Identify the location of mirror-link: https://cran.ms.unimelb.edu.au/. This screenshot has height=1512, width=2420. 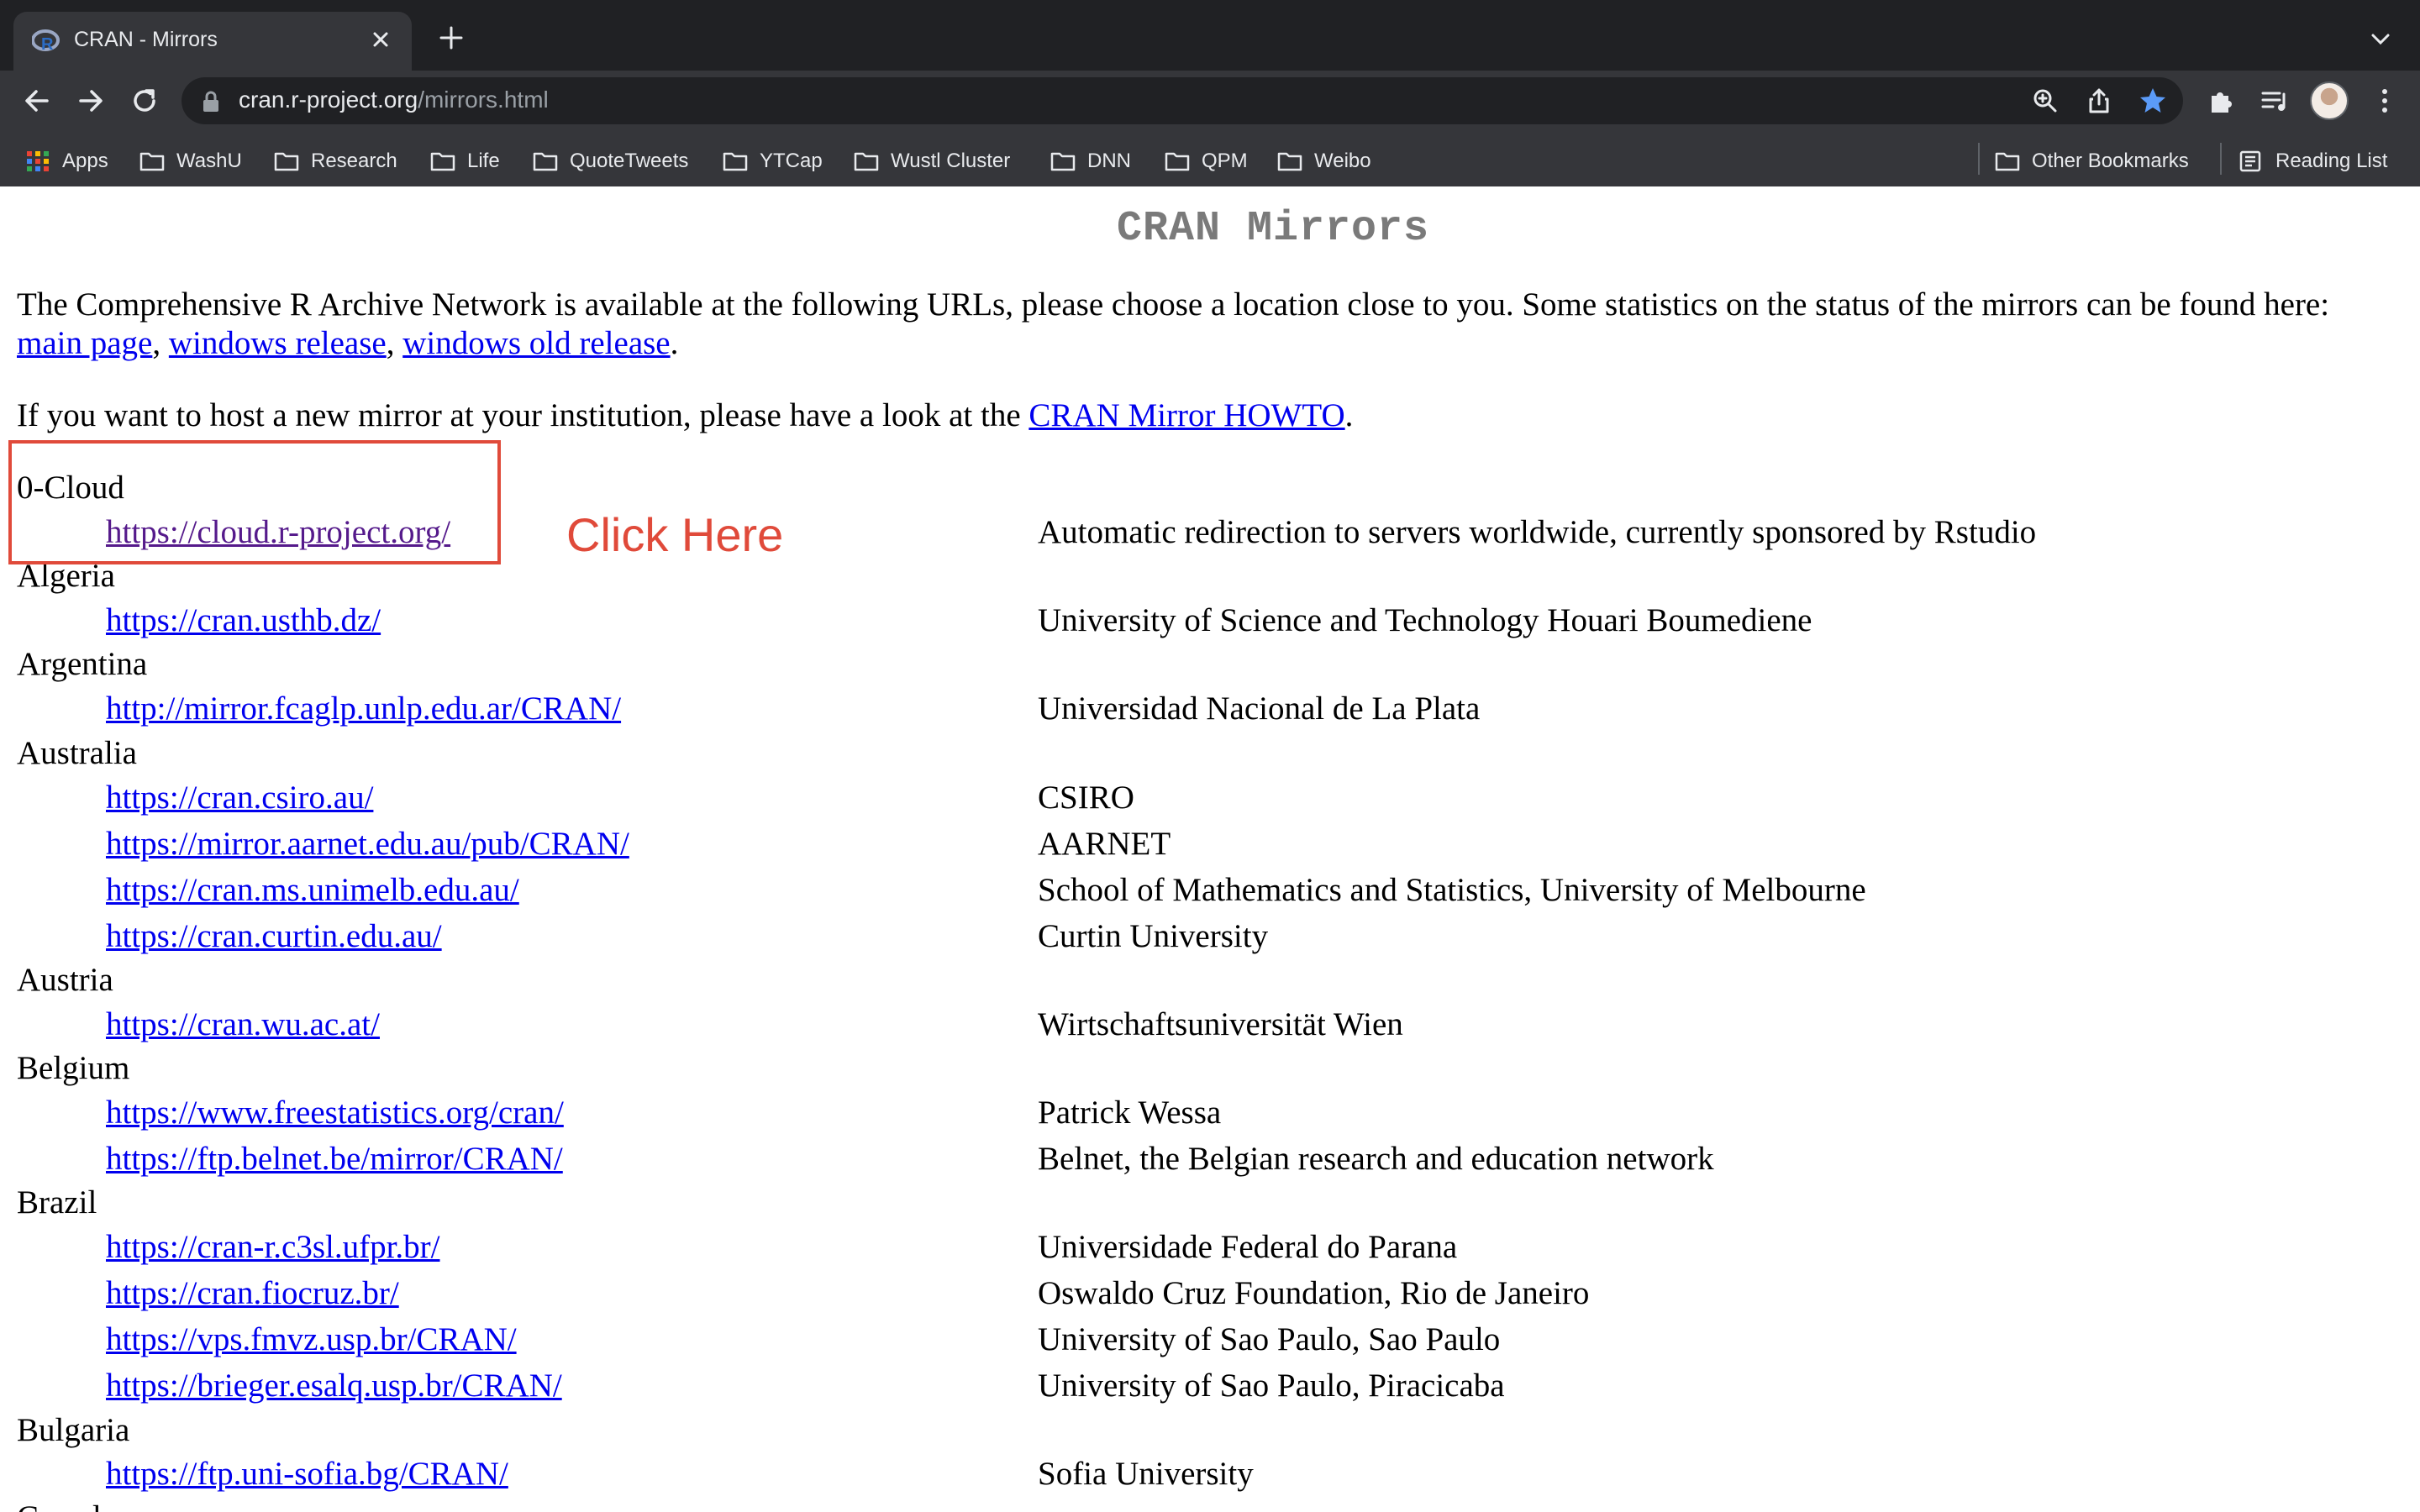
(313, 890).